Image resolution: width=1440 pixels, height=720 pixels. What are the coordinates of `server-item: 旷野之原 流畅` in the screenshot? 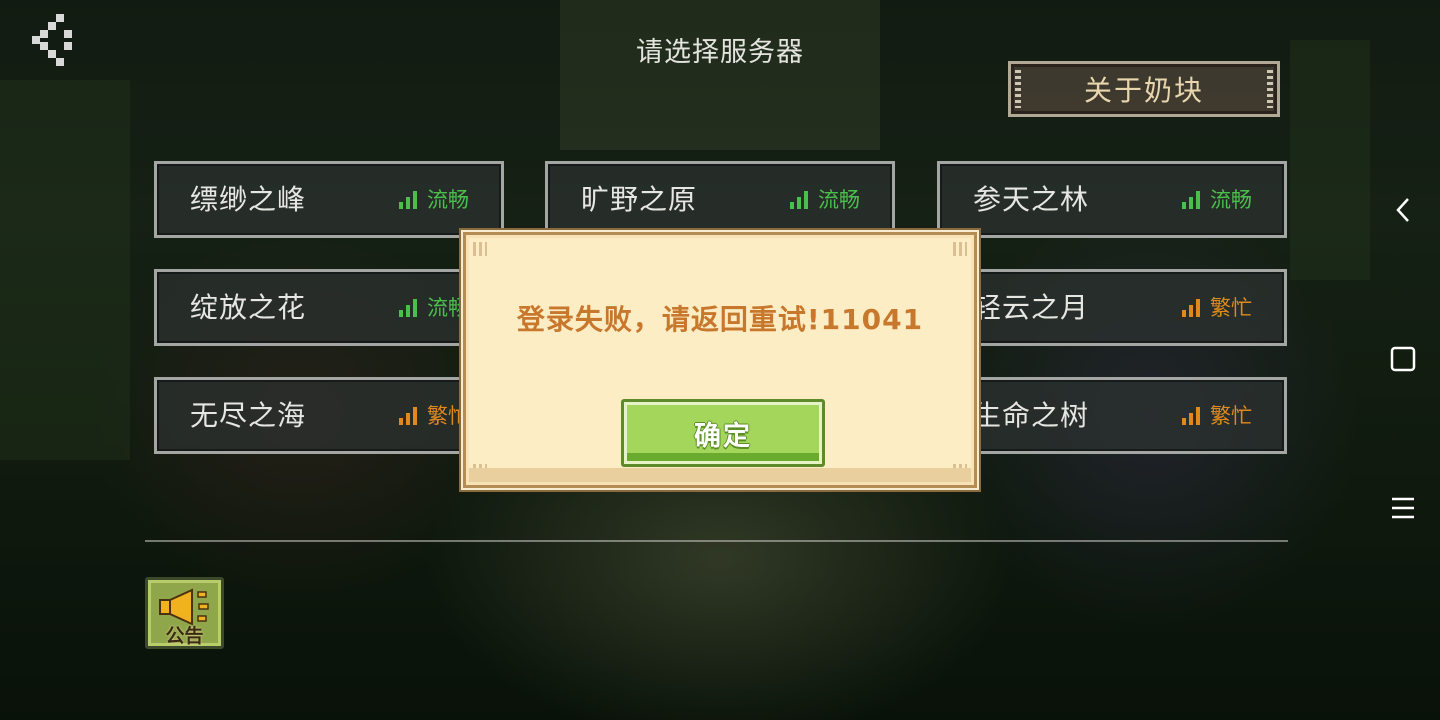 It's located at (720, 199).